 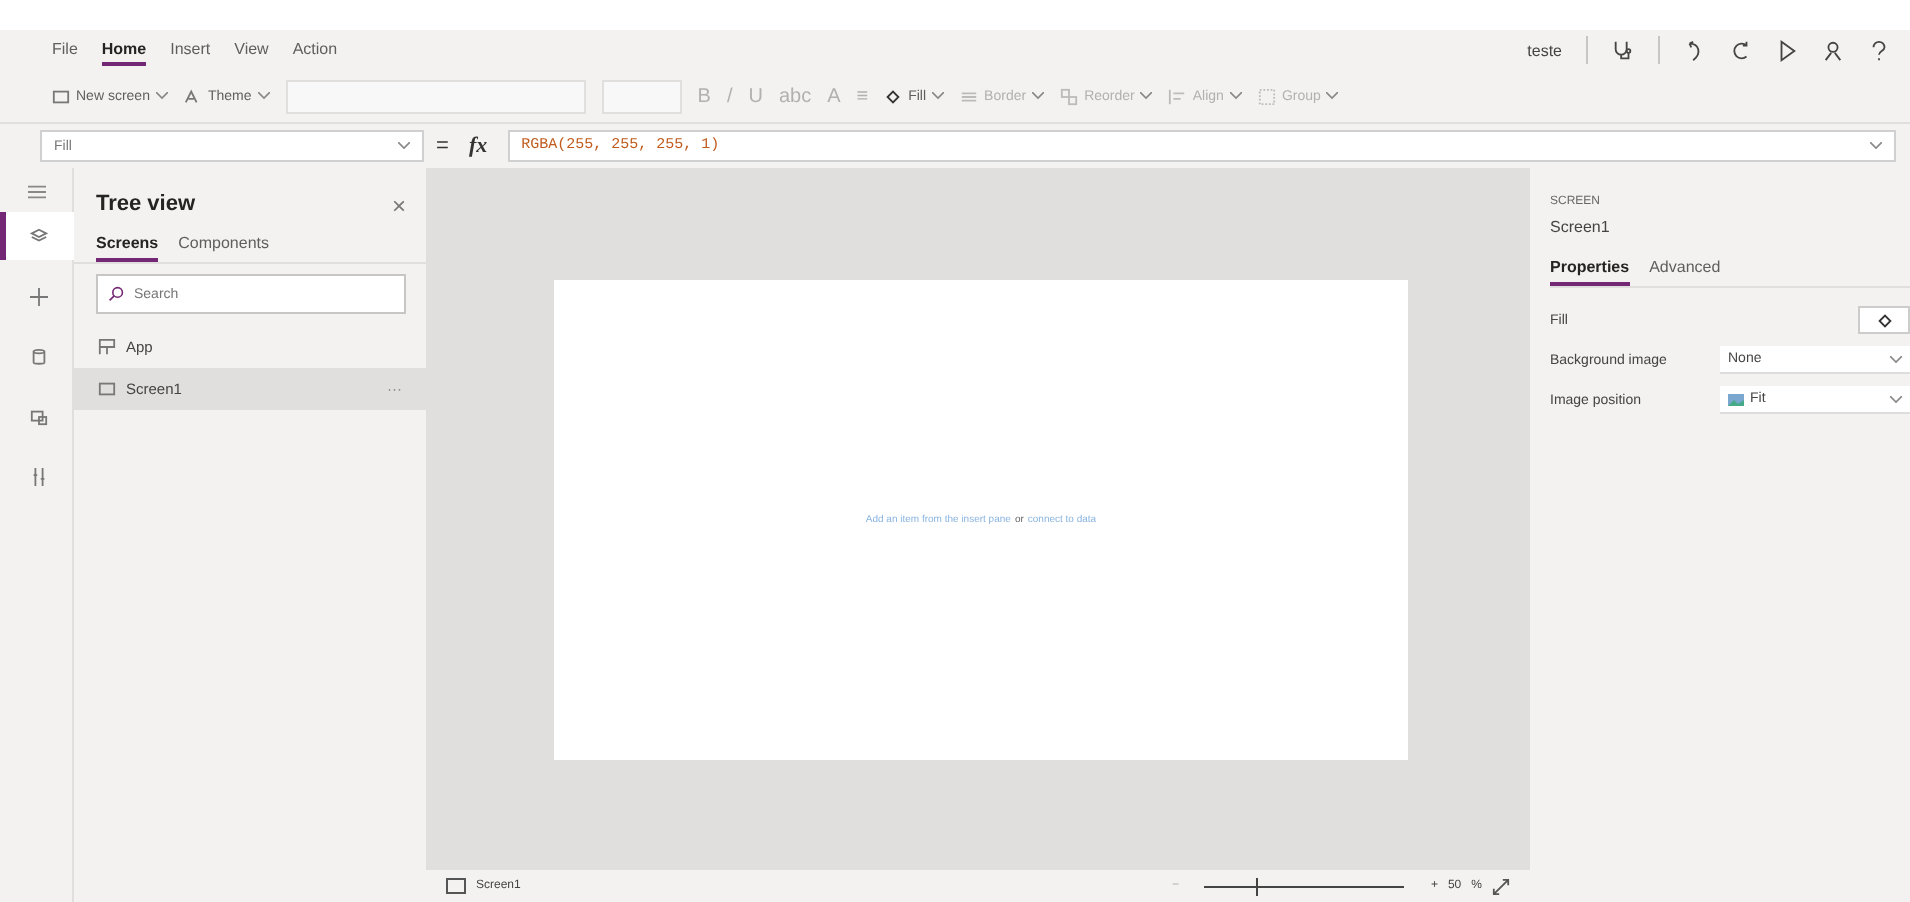 What do you see at coordinates (223, 245) in the screenshot?
I see `panel-tab: Components` at bounding box center [223, 245].